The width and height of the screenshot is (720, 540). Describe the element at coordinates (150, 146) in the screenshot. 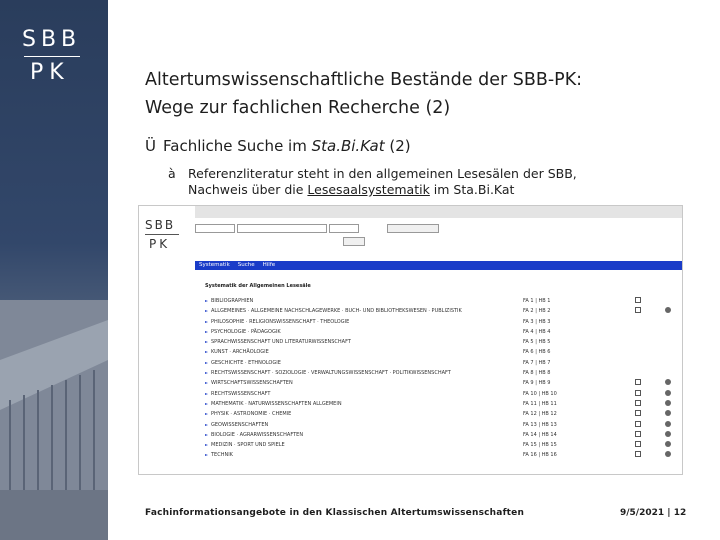

I see `arrow-bullet-icon: Ü` at that location.